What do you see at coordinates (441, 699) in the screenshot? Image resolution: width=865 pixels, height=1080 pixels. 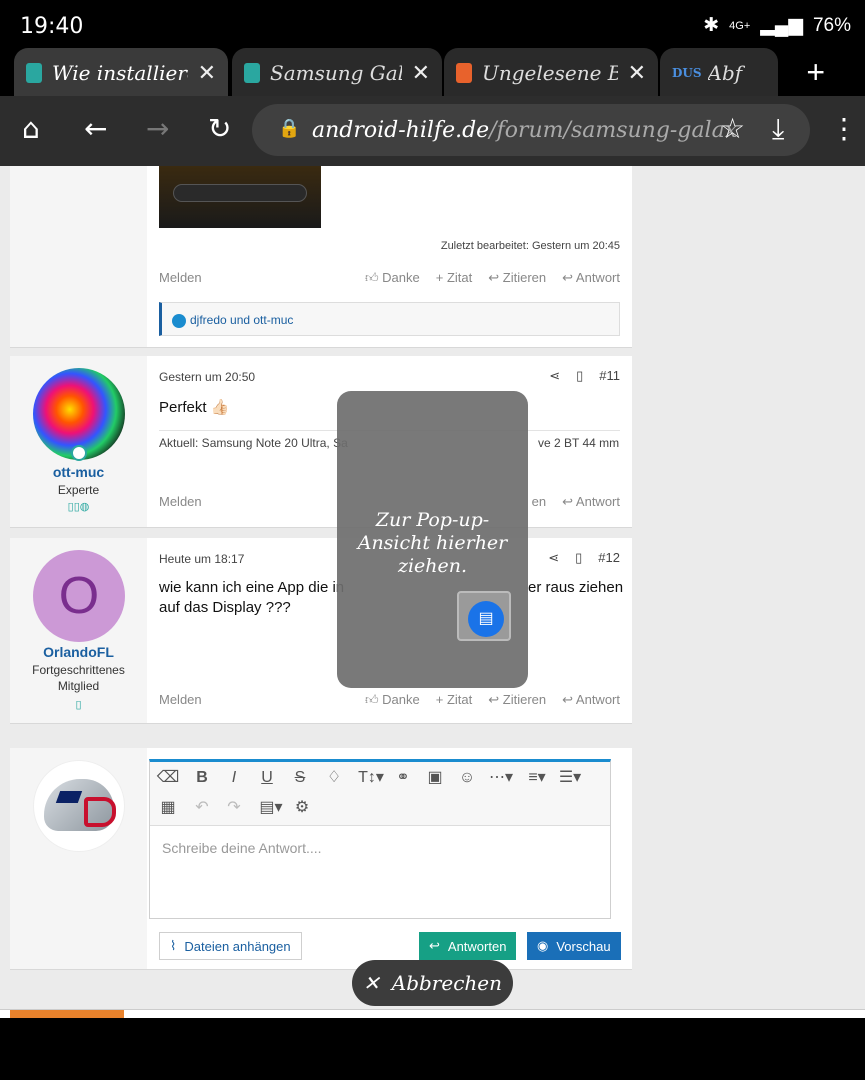 I see `plus-icon: +` at bounding box center [441, 699].